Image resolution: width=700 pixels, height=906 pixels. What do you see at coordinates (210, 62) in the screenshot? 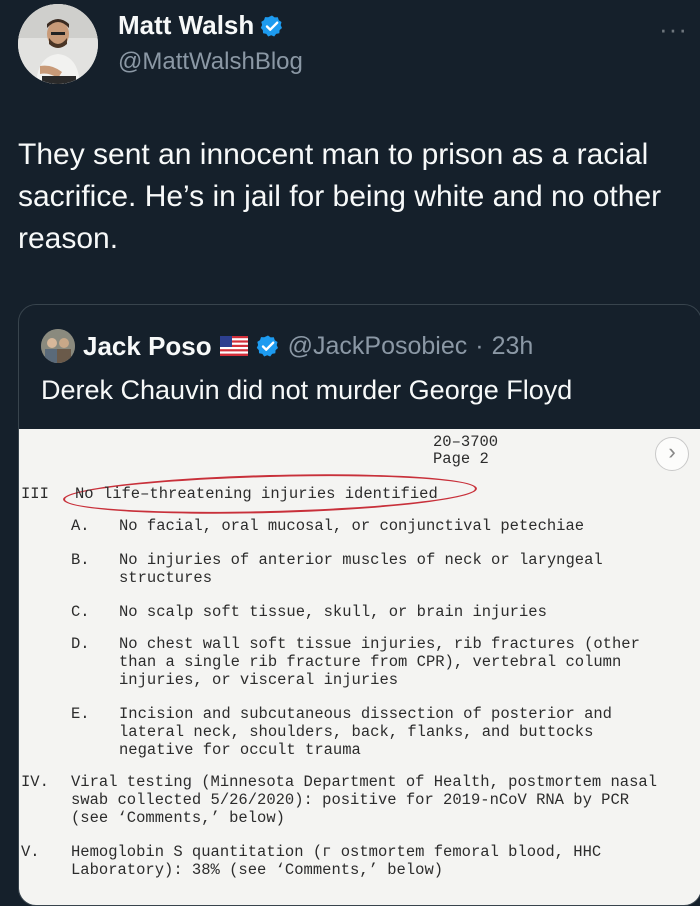
I see `author-handle: @MattWalshBlog` at bounding box center [210, 62].